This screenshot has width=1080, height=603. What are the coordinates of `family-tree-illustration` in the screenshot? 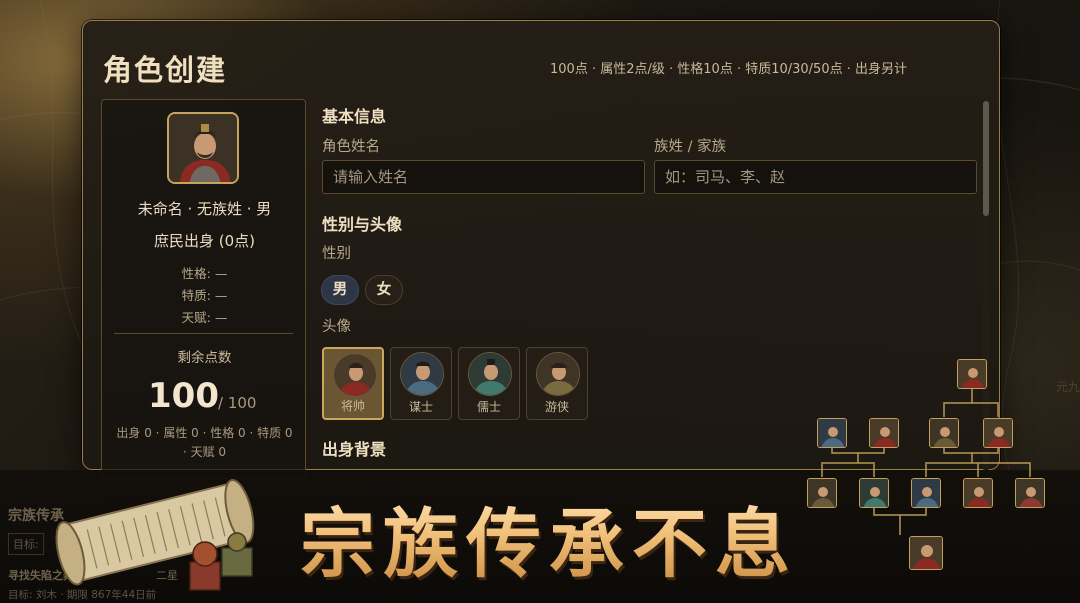 It's located at (940, 470).